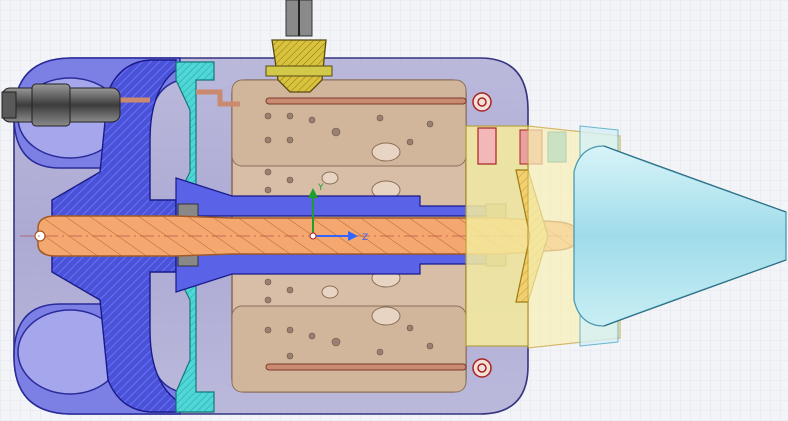 The image size is (788, 421). What do you see at coordinates (313, 236) in the screenshot?
I see `triad-origin` at bounding box center [313, 236].